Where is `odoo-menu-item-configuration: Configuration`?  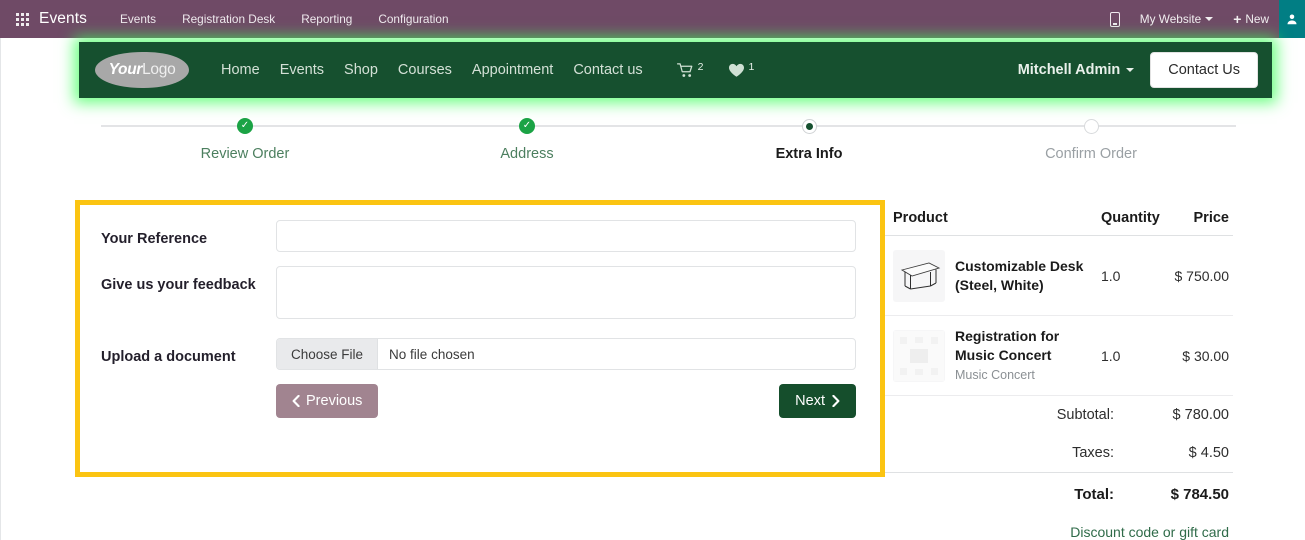
odoo-menu-item-configuration: Configuration is located at coordinates (413, 19).